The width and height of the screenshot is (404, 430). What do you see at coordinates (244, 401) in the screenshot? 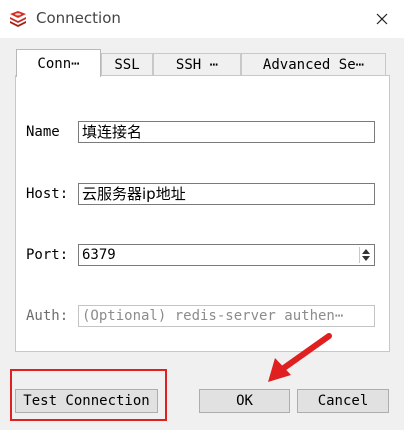
I see `ok-button: OK` at bounding box center [244, 401].